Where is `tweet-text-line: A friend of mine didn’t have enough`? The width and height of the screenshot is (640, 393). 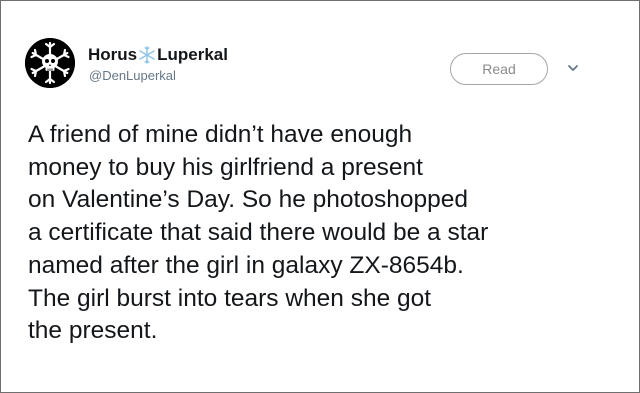
tweet-text-line: A friend of mine didn’t have enough is located at coordinates (220, 134).